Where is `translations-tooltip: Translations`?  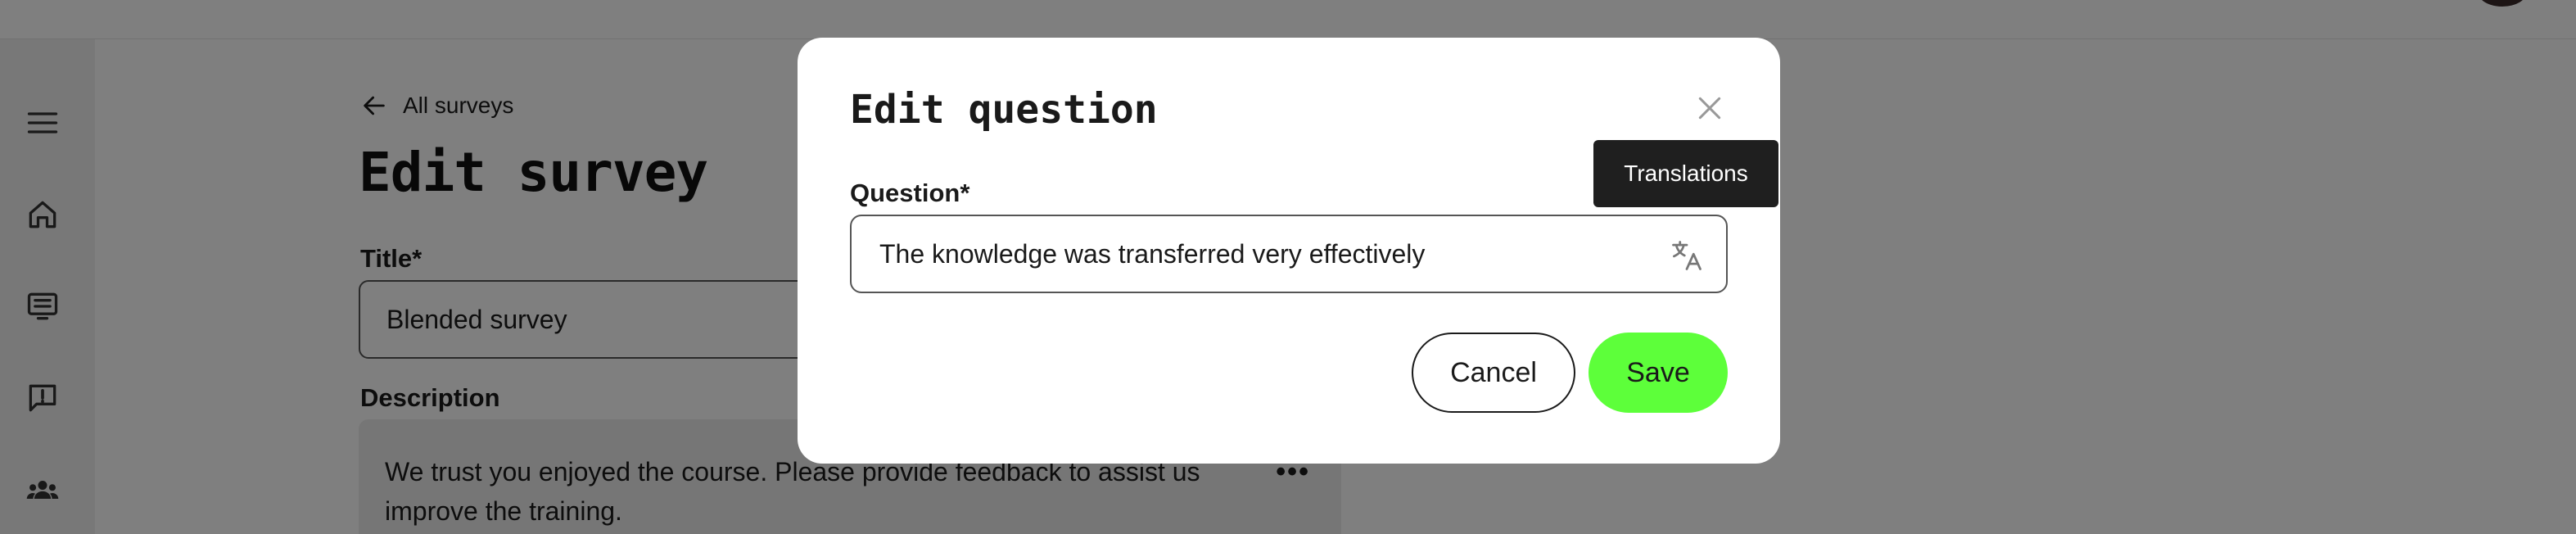
translations-tooltip: Translations is located at coordinates (1685, 174).